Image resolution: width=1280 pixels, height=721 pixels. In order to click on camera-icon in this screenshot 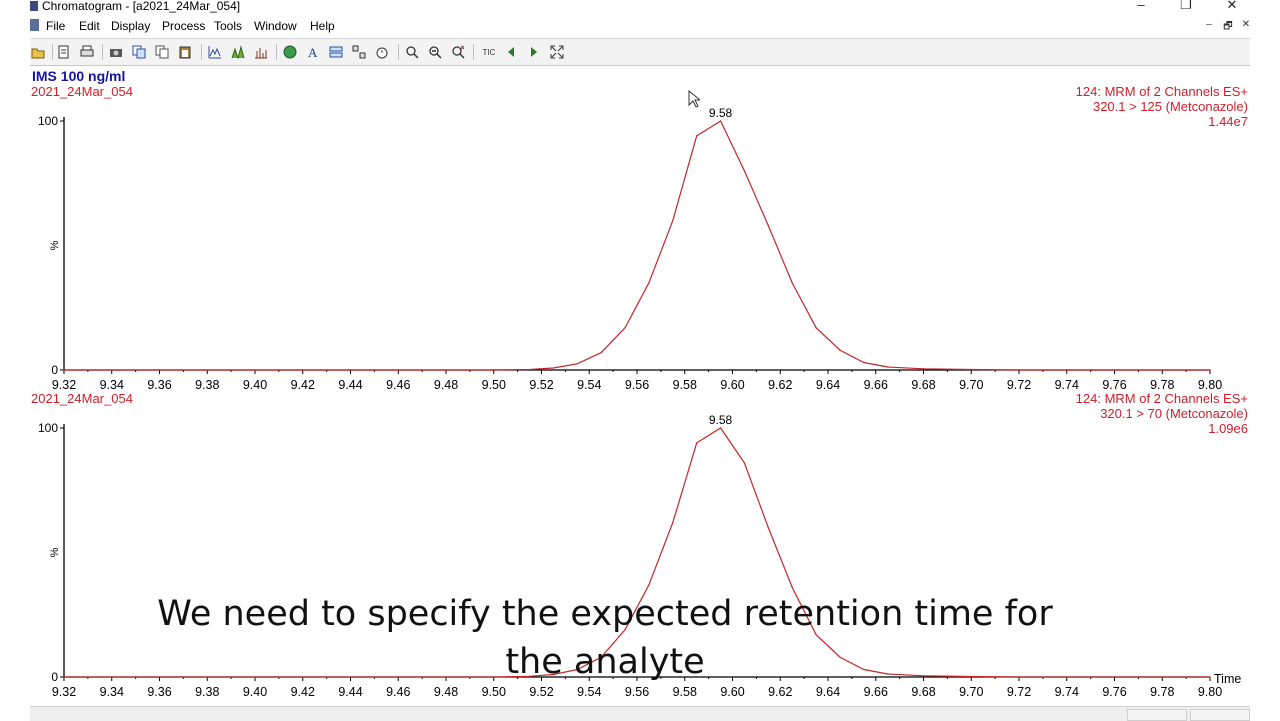, I will do `click(116, 52)`.